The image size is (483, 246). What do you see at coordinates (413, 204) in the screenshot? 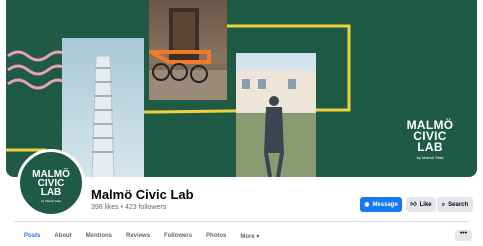
I see `thumbs-up-icon: 👍︎` at bounding box center [413, 204].